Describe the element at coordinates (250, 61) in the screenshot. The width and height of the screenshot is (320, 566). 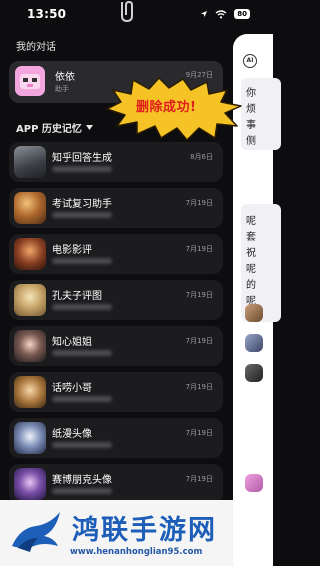
I see `ai-icon: AI` at that location.